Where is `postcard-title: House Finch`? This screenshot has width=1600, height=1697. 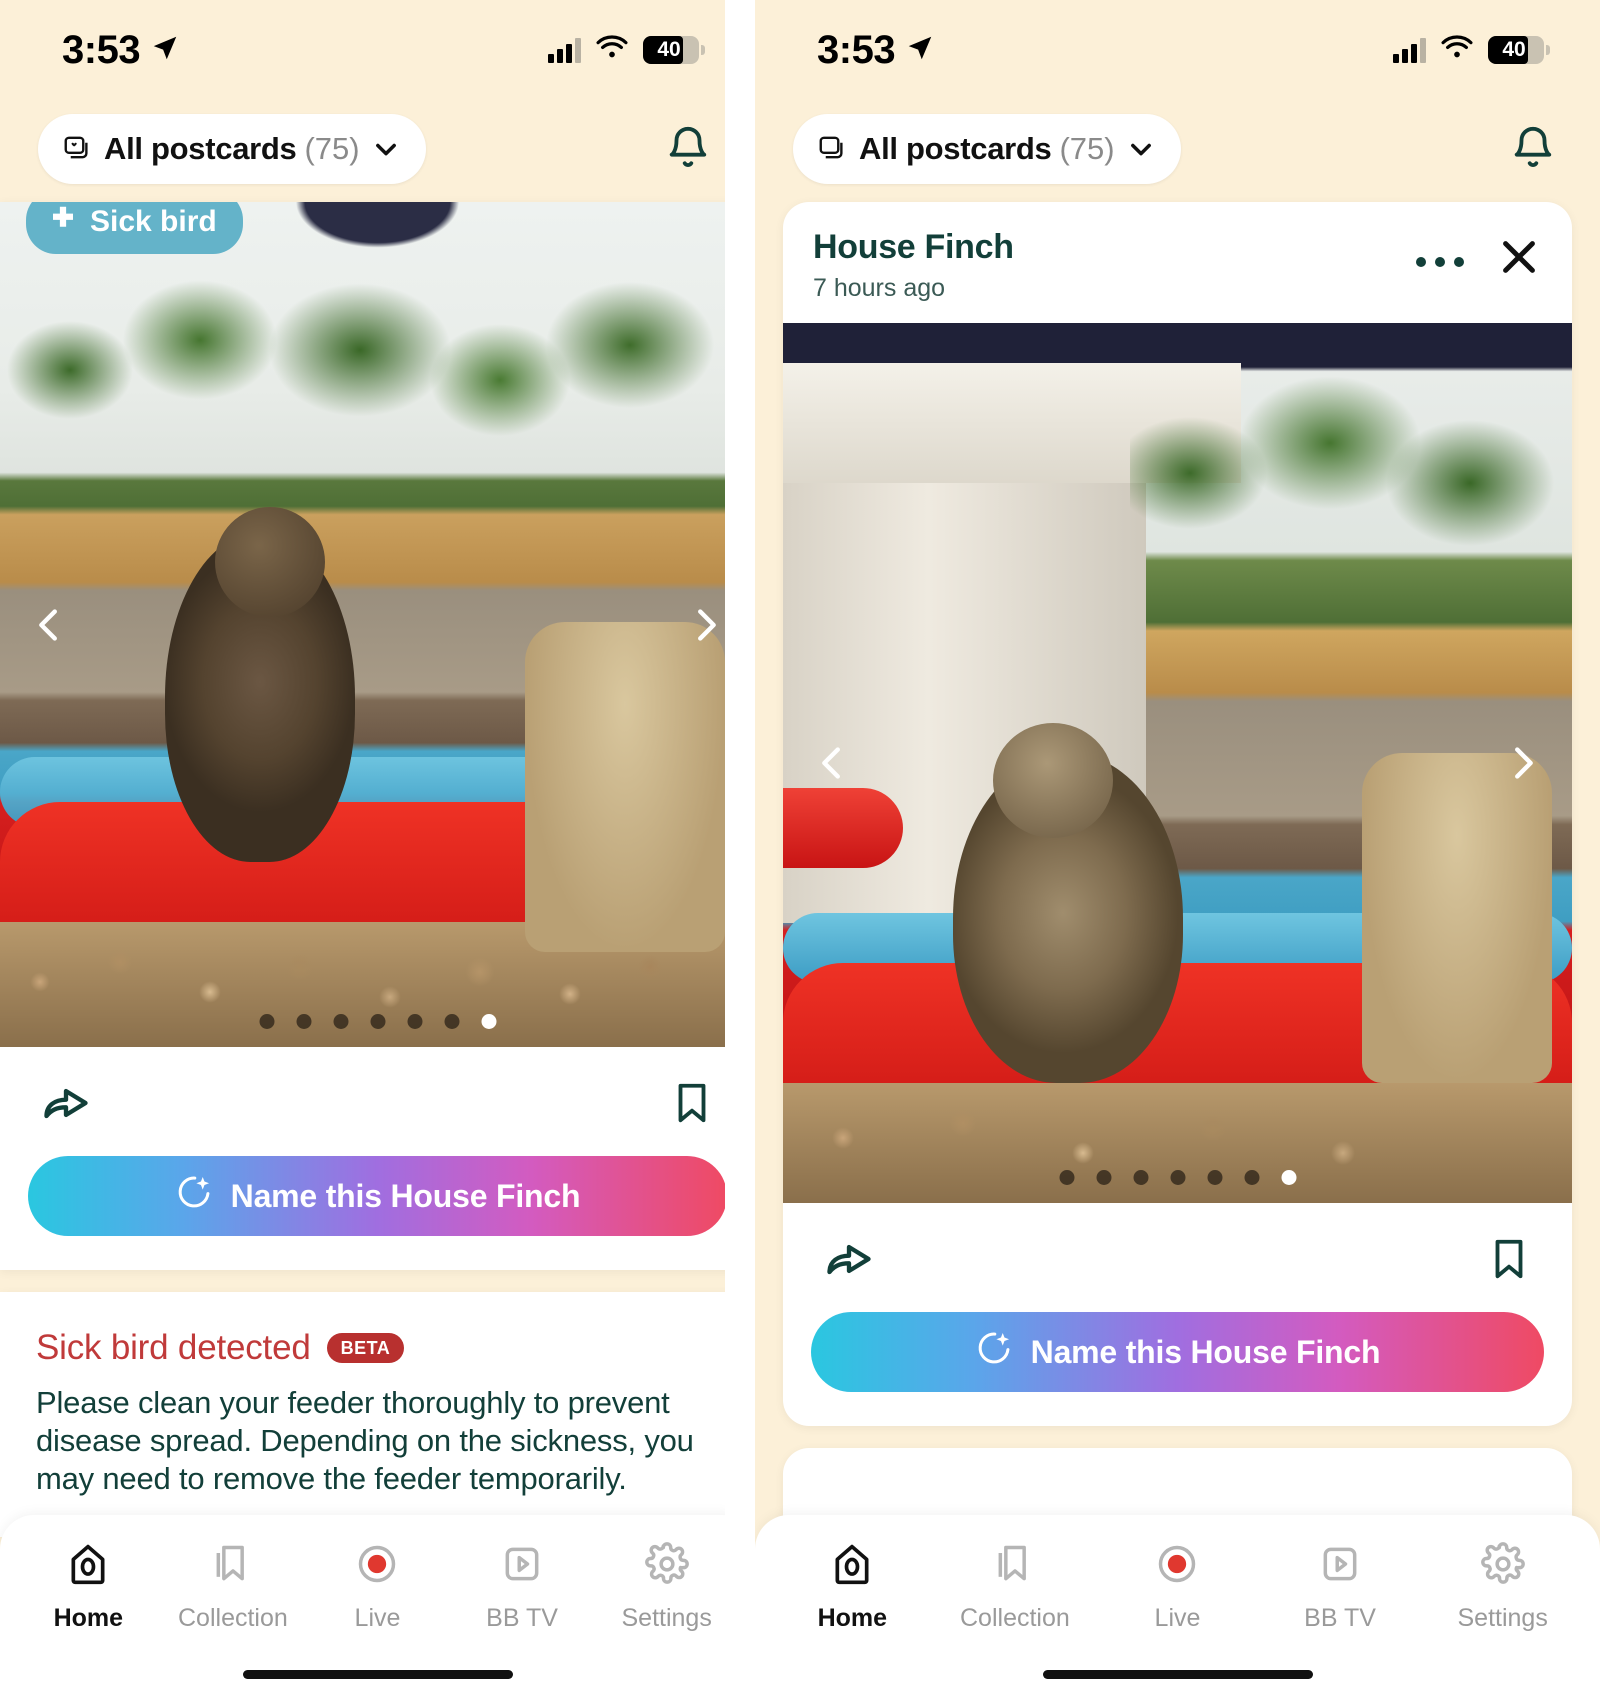
postcard-title: House Finch is located at coordinates (913, 247).